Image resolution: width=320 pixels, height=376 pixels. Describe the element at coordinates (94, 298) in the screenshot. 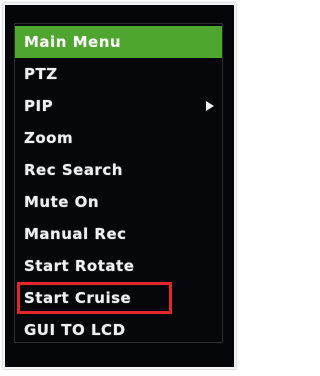

I see `start-cruise-highlight-box` at that location.